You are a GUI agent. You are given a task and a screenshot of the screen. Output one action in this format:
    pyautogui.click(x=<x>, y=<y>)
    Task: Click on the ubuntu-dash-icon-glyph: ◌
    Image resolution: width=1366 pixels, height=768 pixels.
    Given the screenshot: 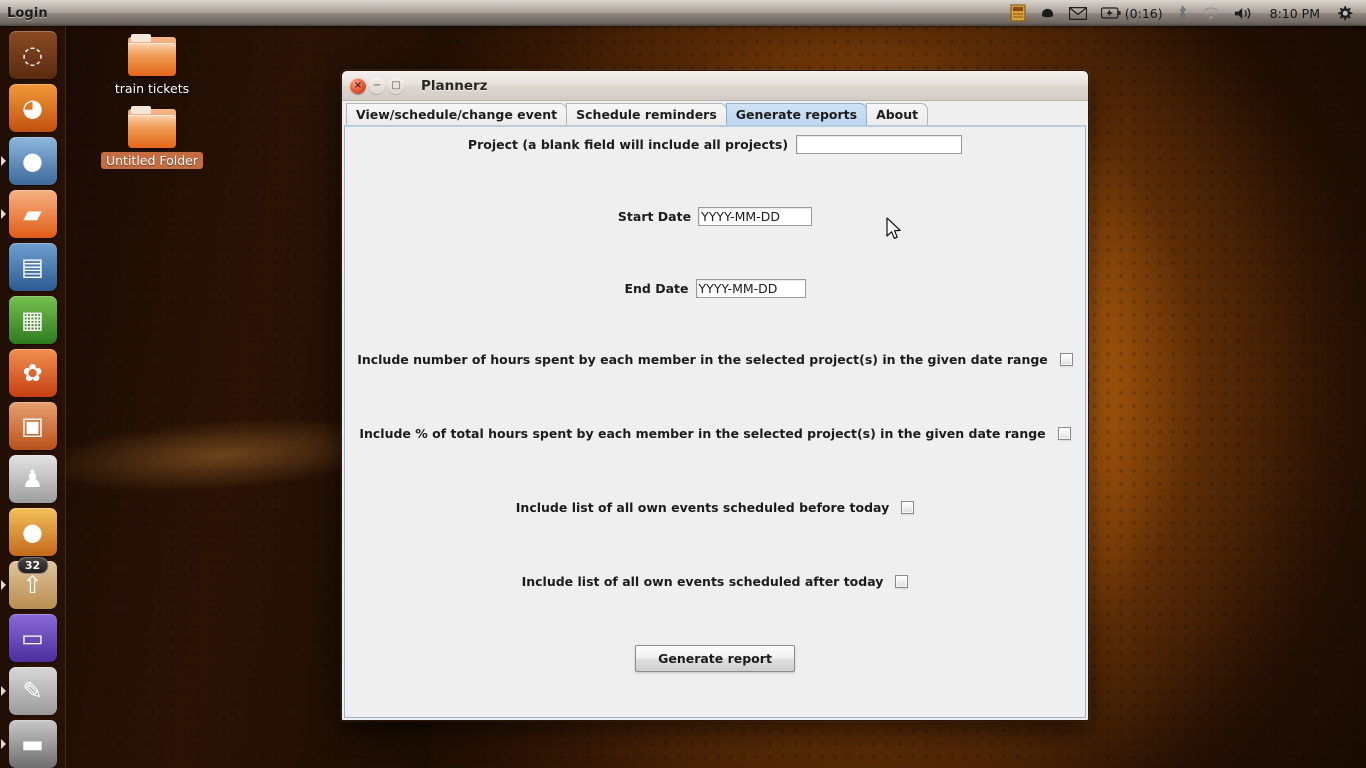 What is the action you would take?
    pyautogui.click(x=32, y=55)
    